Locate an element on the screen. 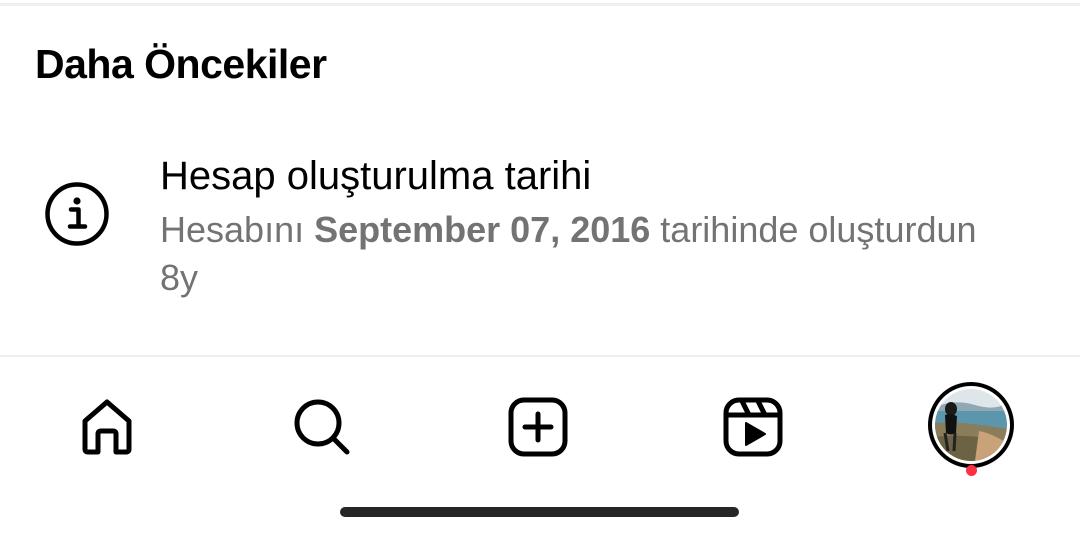  info-icon is located at coordinates (77, 214).